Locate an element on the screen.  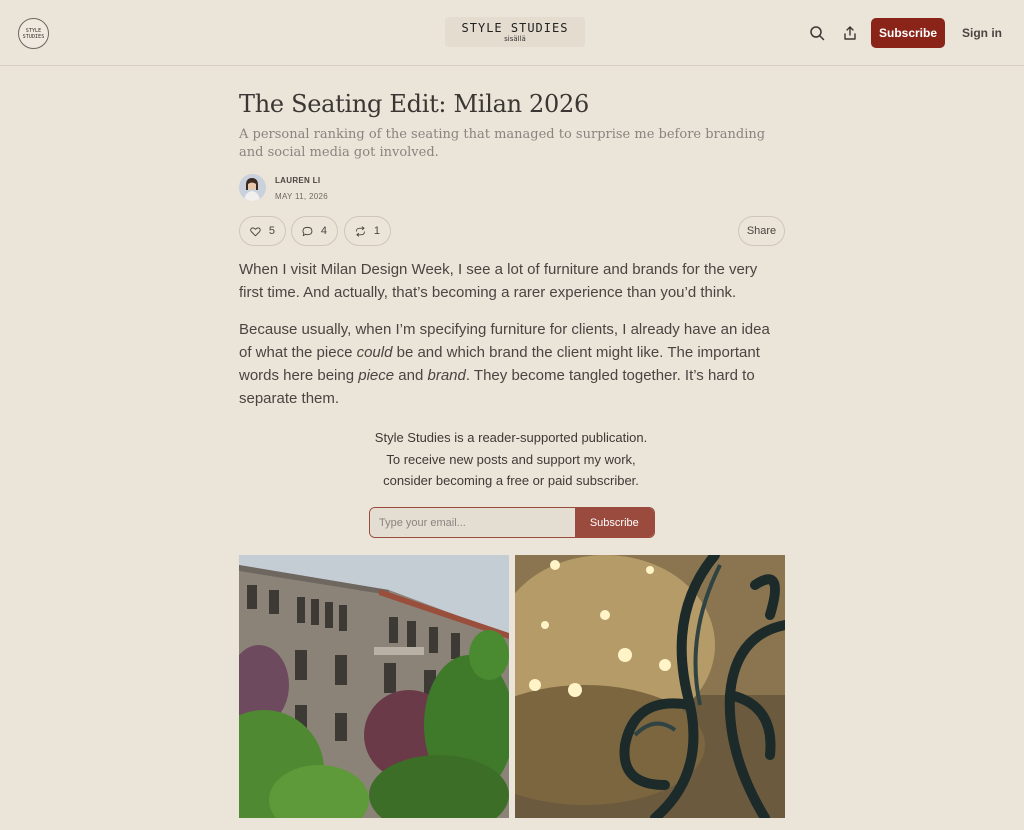
search-icon is located at coordinates (817, 33).